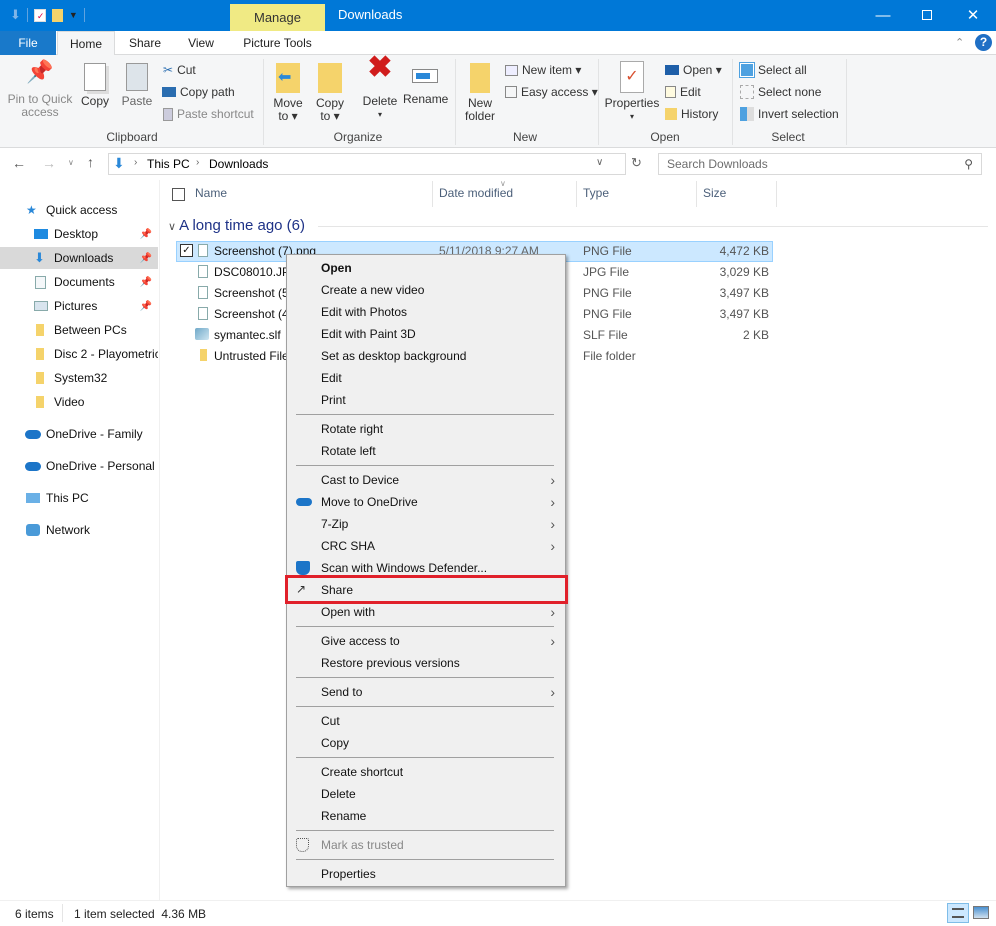 This screenshot has height=926, width=996. What do you see at coordinates (958, 913) in the screenshot?
I see `details-view-button` at bounding box center [958, 913].